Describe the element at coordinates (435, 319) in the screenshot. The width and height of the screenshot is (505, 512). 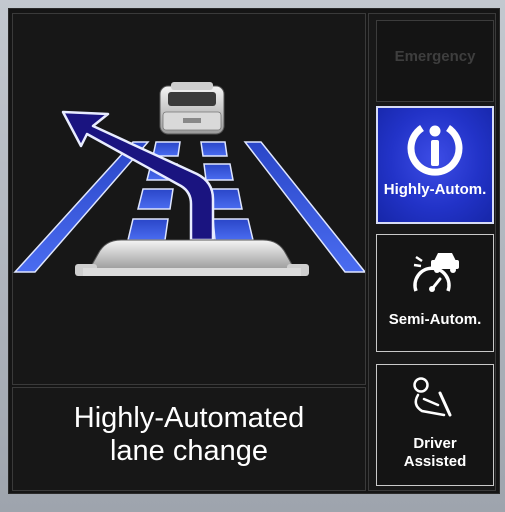
I see `semi-automated-mode-label: Semi-Autom.` at that location.